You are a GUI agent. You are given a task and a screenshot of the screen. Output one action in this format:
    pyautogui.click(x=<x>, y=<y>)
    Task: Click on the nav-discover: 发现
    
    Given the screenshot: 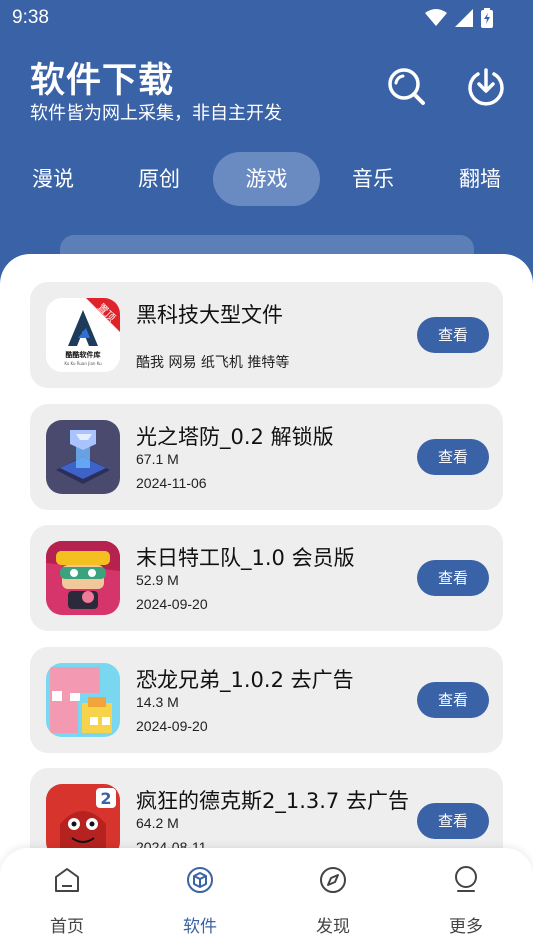 What is the action you would take?
    pyautogui.click(x=333, y=898)
    